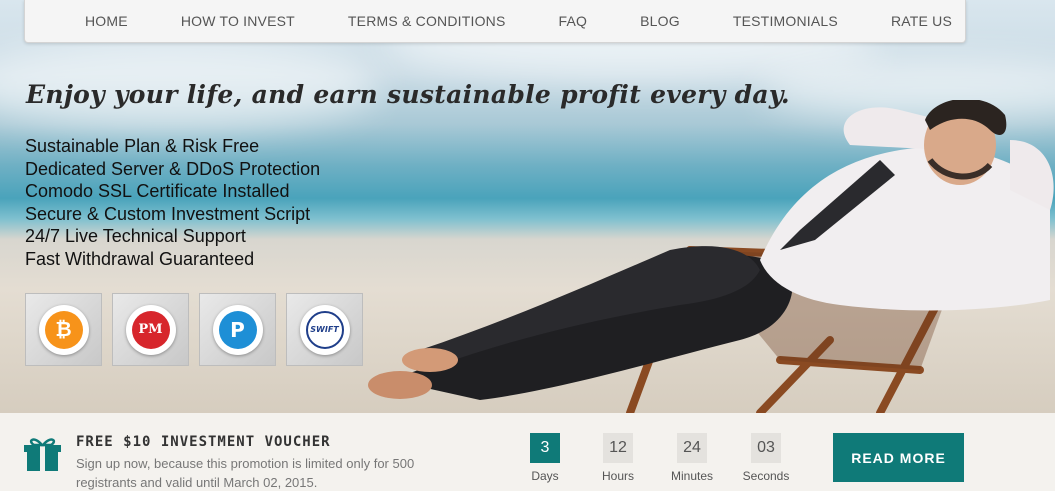  What do you see at coordinates (140, 258) in the screenshot?
I see `feature-item: Fast Withdrawal Guaranteed` at bounding box center [140, 258].